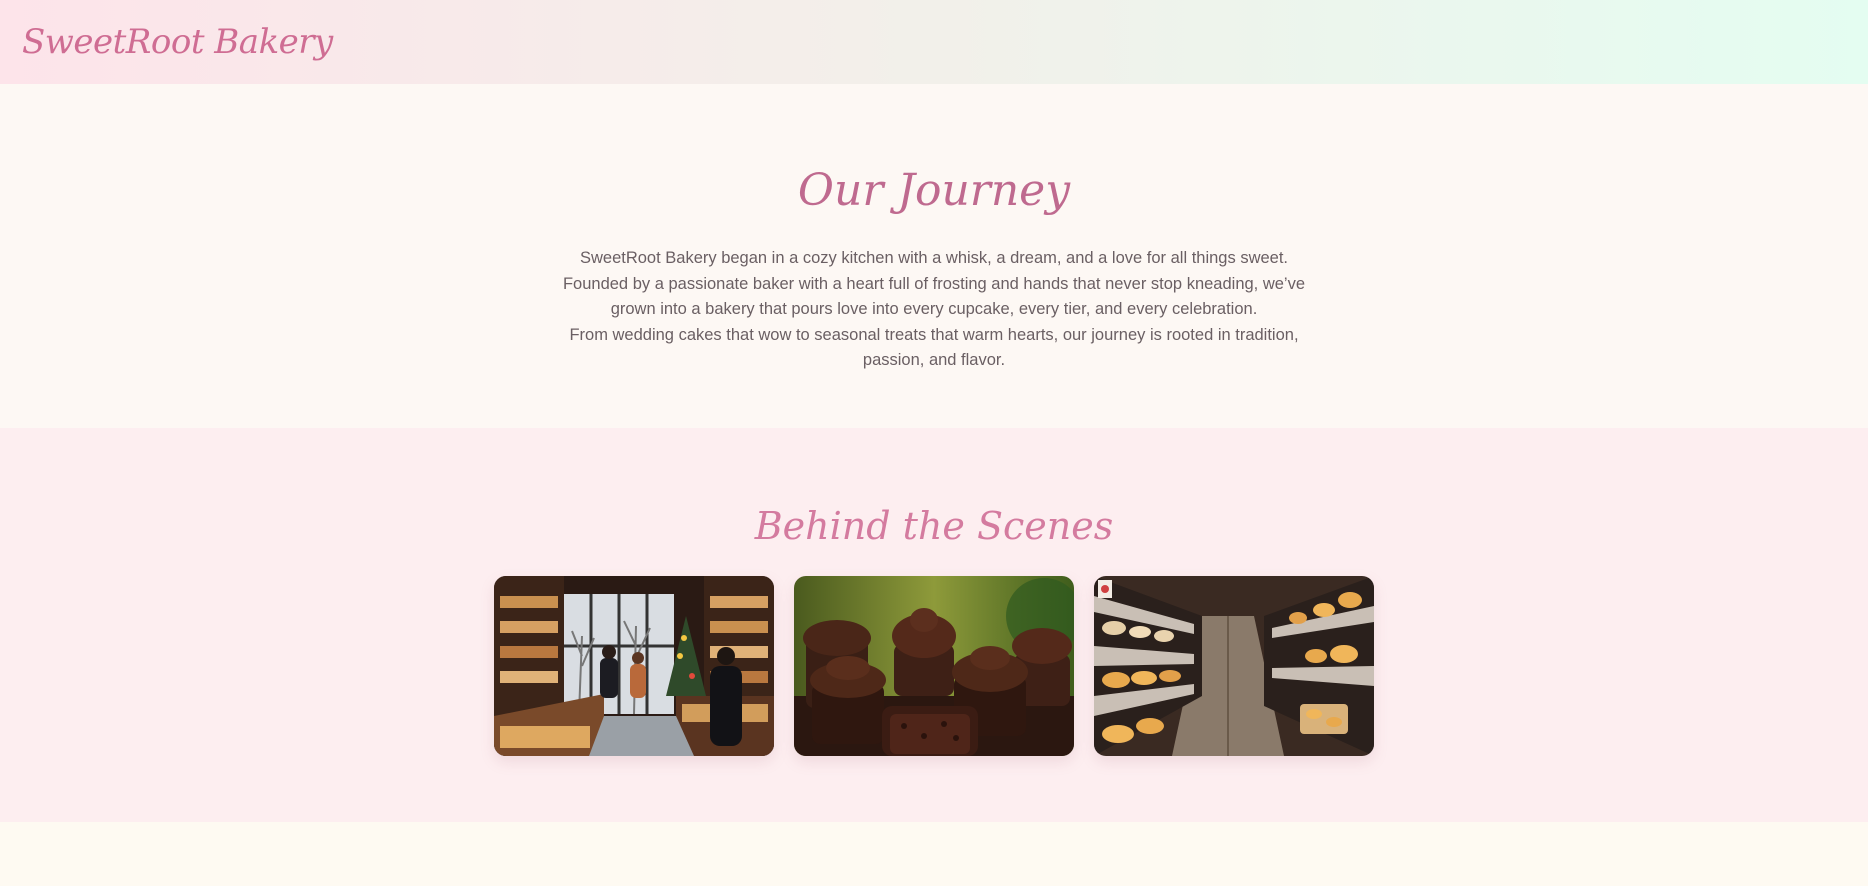 The image size is (1868, 886). I want to click on chocolate-cupcakes-image, so click(934, 666).